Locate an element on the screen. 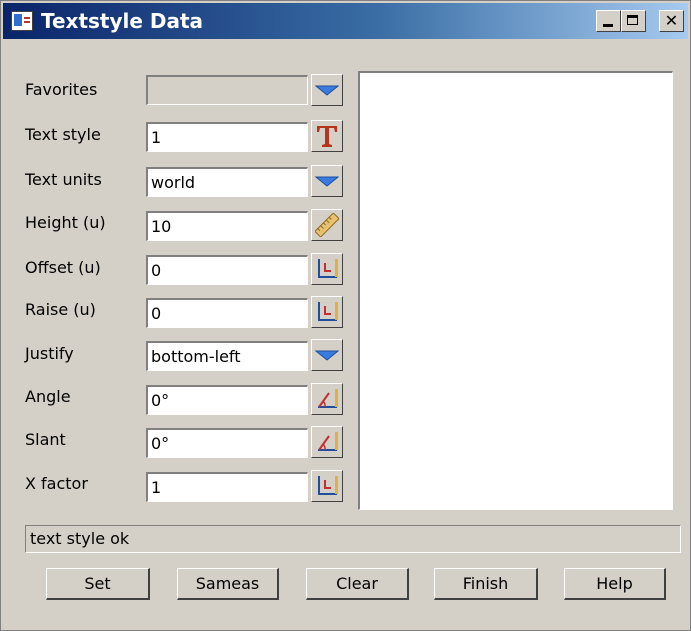  text-style-picker-button is located at coordinates (327, 136).